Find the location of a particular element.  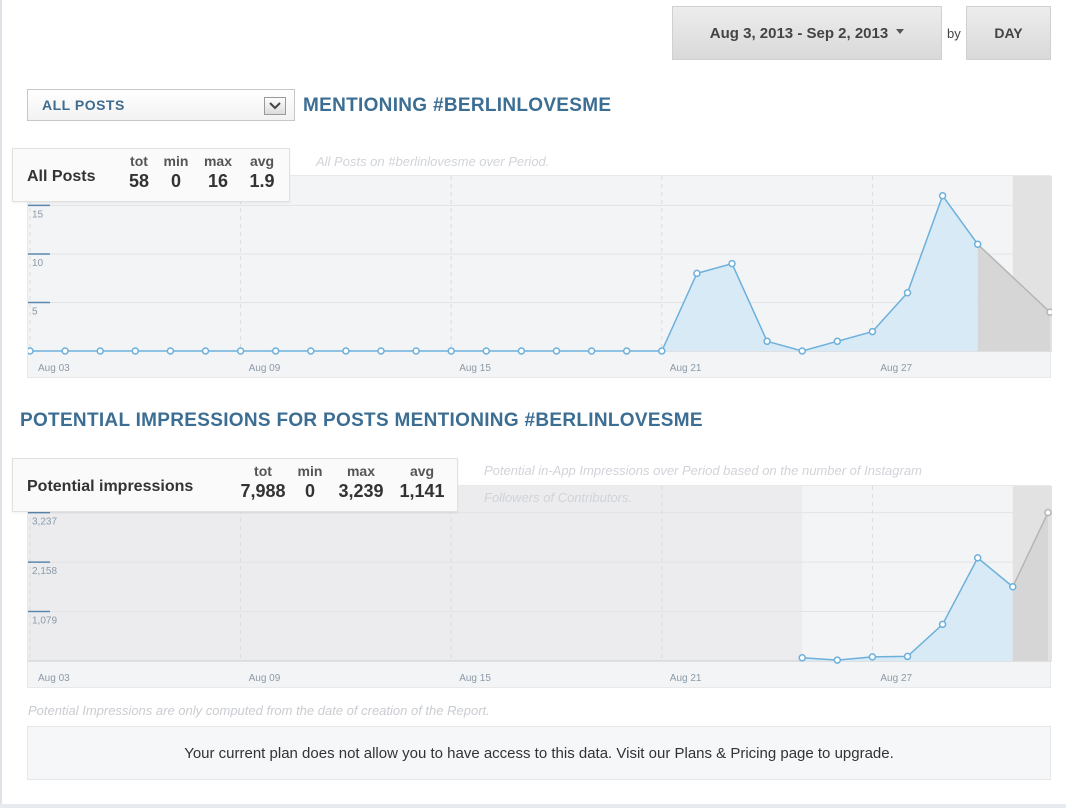

select-arrow is located at coordinates (275, 106).